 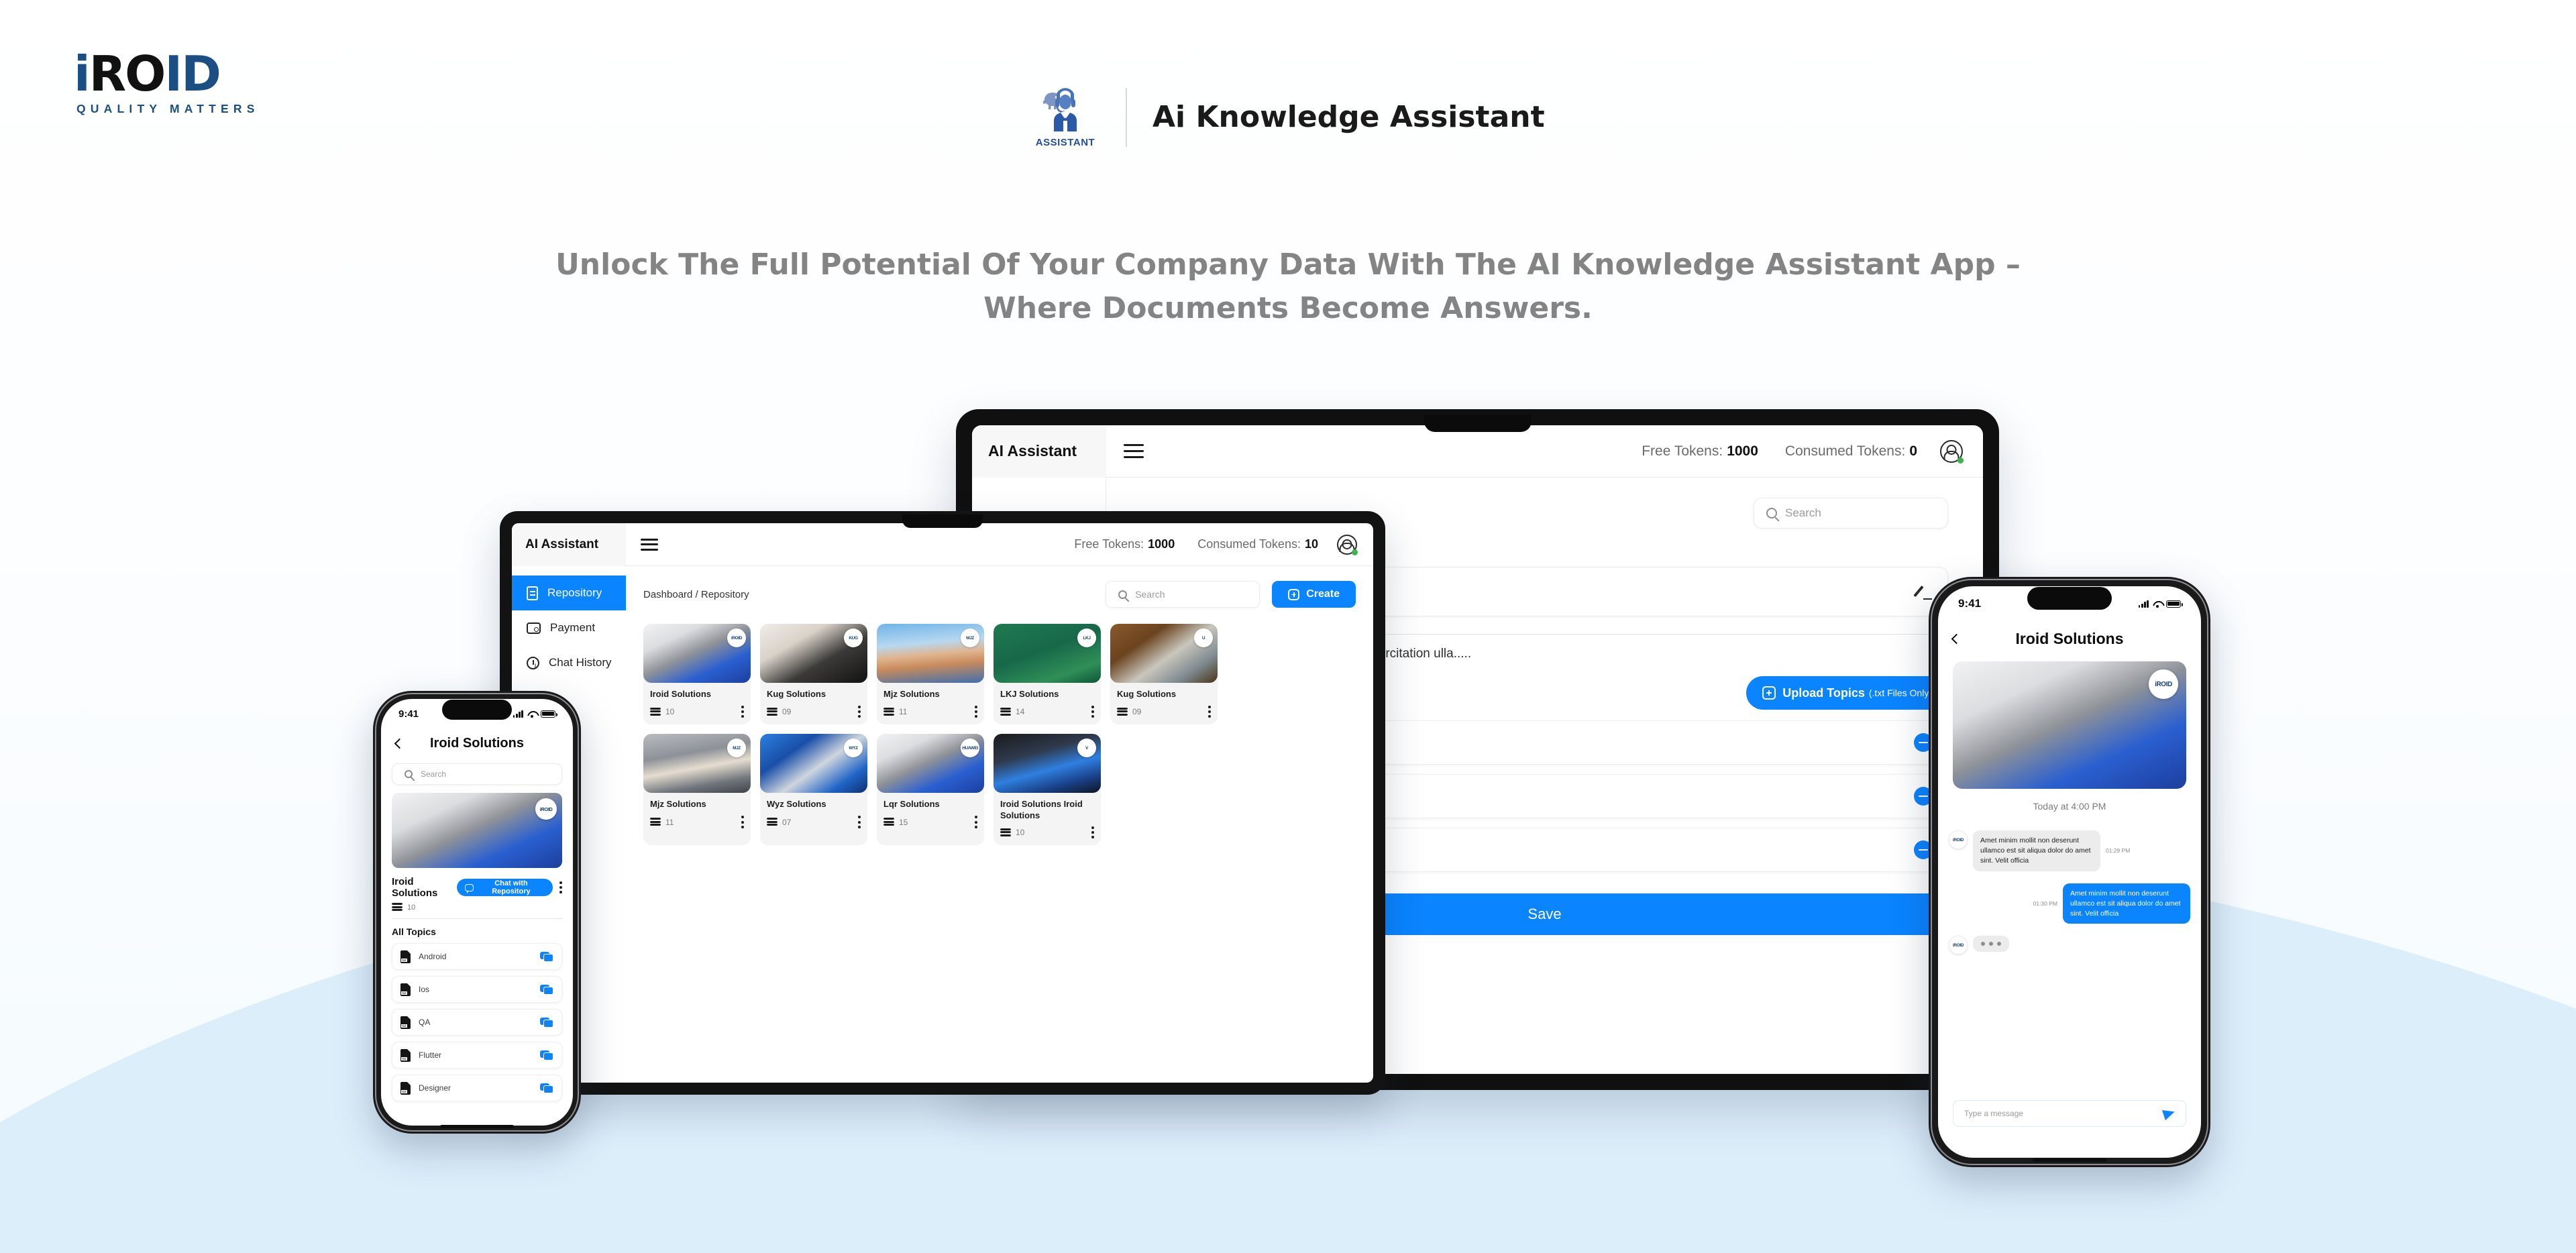 I want to click on repository-card-meta: 11, so click(x=697, y=822).